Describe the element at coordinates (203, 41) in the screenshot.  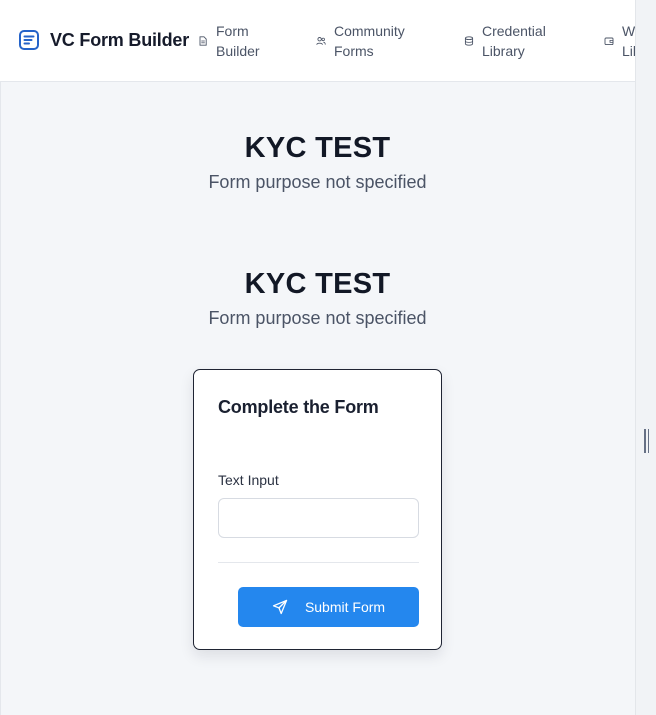
I see `file-icon` at that location.